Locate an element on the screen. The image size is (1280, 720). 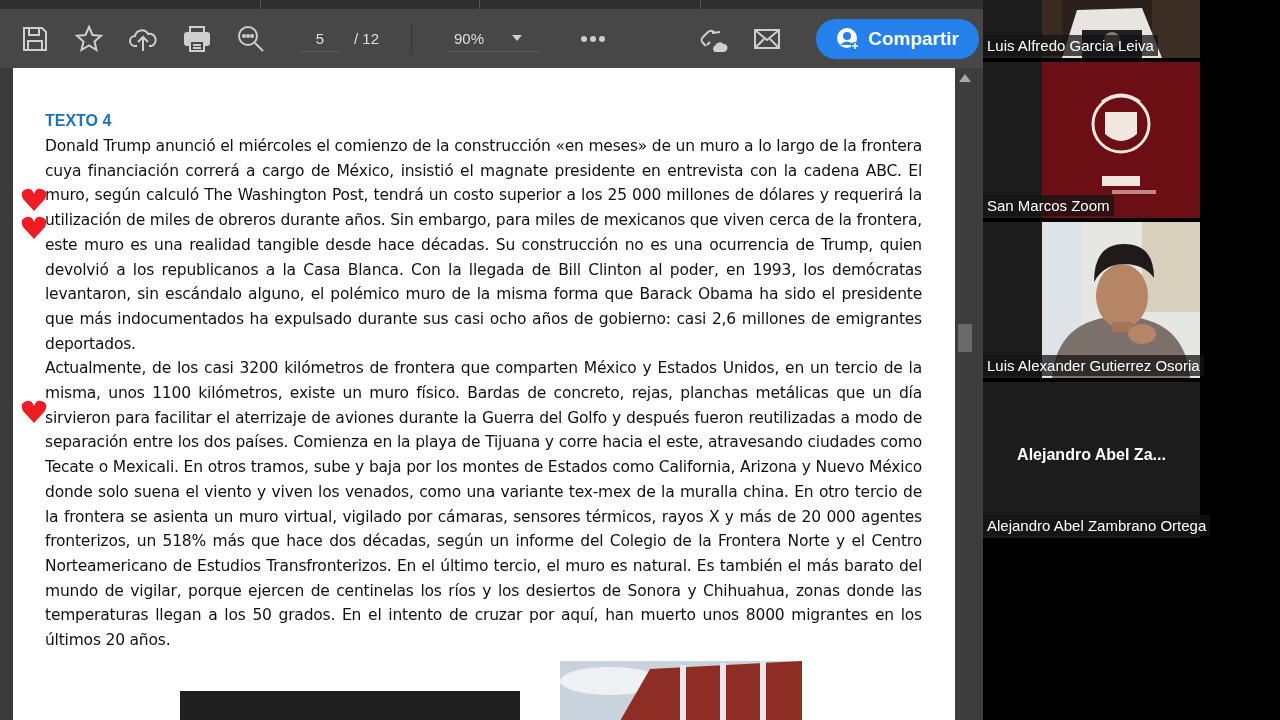
add-person-icon is located at coordinates (848, 38).